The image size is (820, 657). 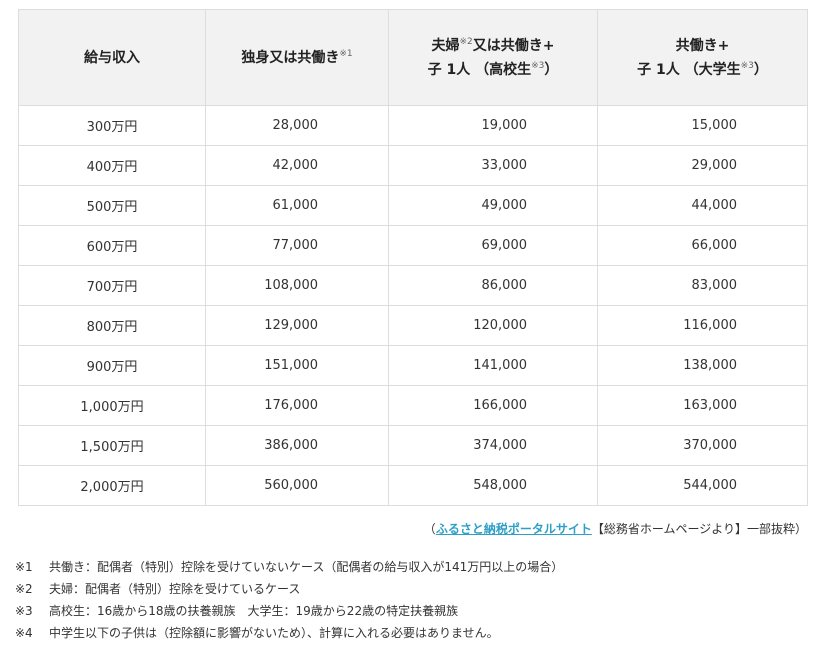 What do you see at coordinates (297, 165) in the screenshot?
I see `cell-single-or-dual: 42,000` at bounding box center [297, 165].